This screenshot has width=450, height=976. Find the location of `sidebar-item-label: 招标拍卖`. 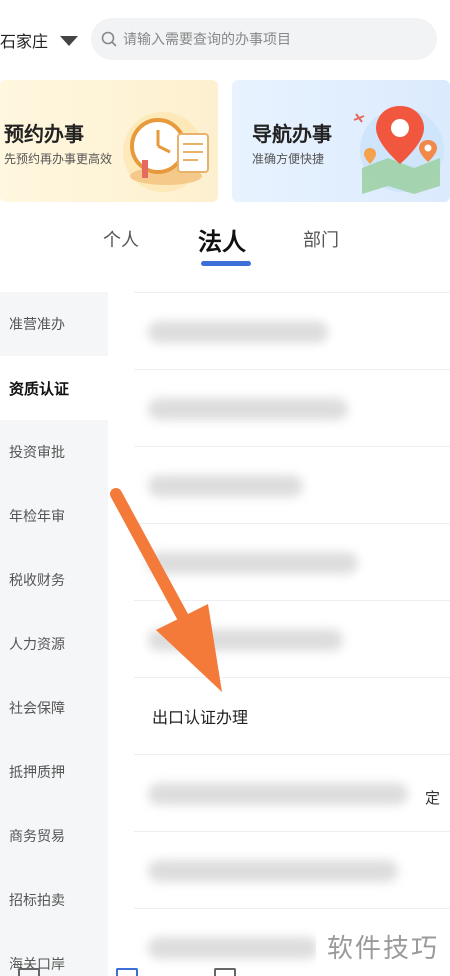

sidebar-item-label: 招标拍卖 is located at coordinates (37, 901).